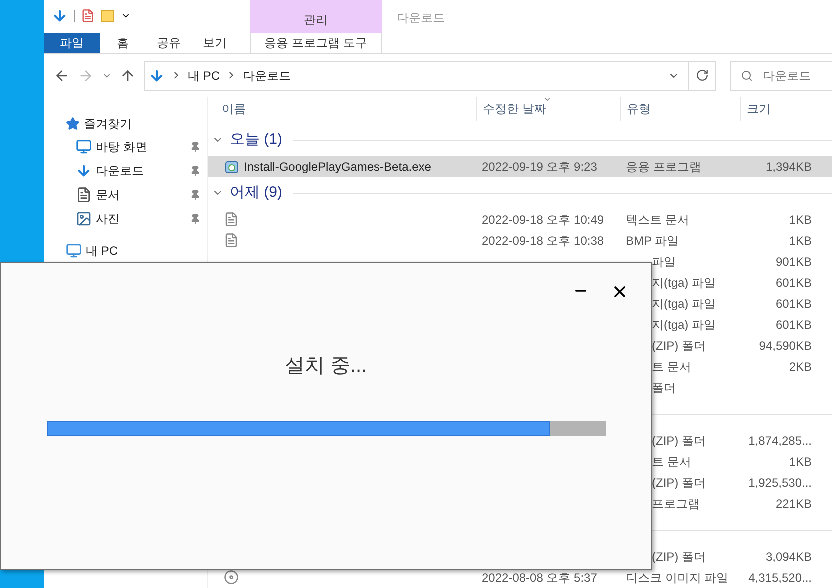  I want to click on nav-item: 바탕 화면, so click(125, 147).